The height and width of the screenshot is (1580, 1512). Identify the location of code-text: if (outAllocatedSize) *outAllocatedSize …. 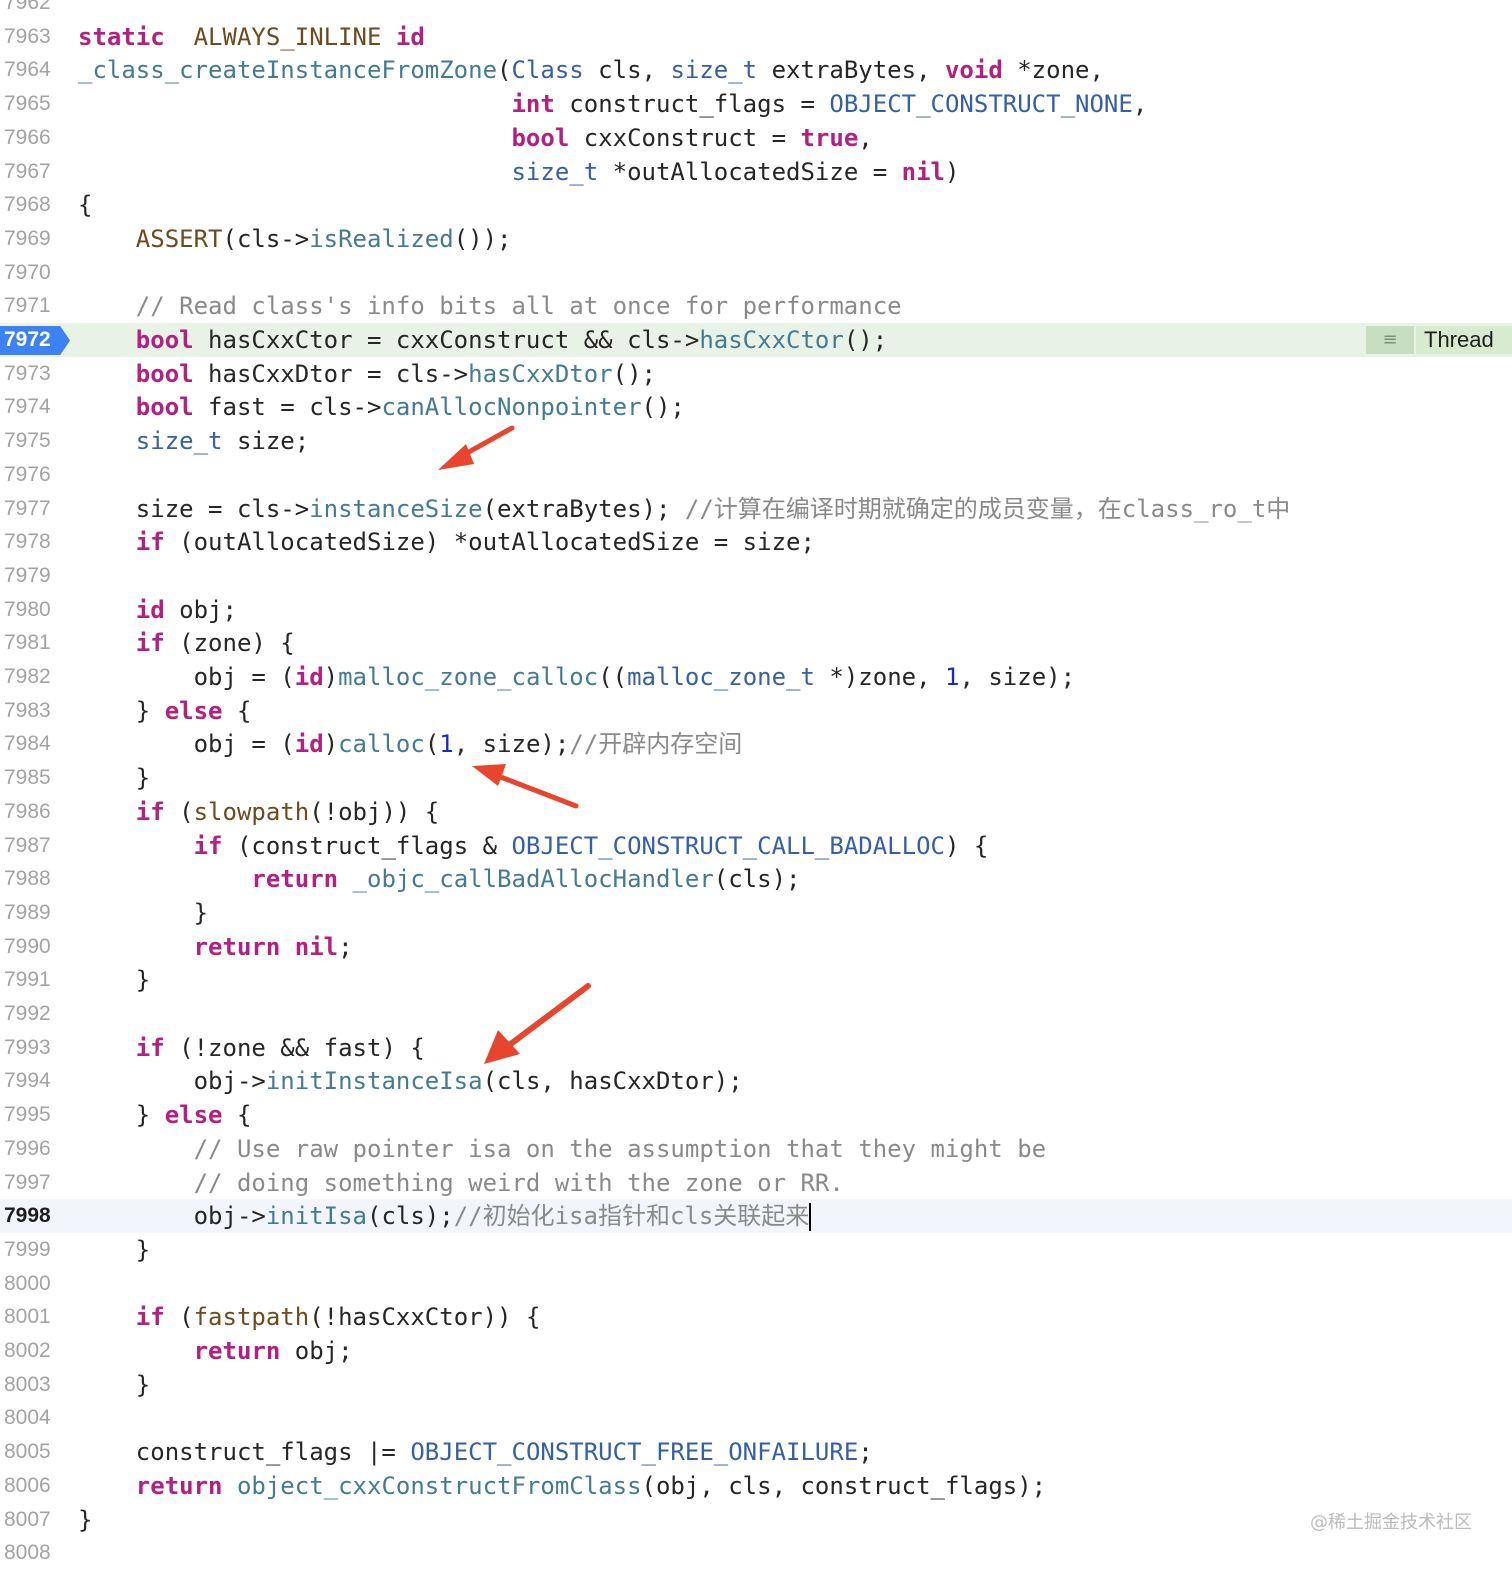
(446, 542).